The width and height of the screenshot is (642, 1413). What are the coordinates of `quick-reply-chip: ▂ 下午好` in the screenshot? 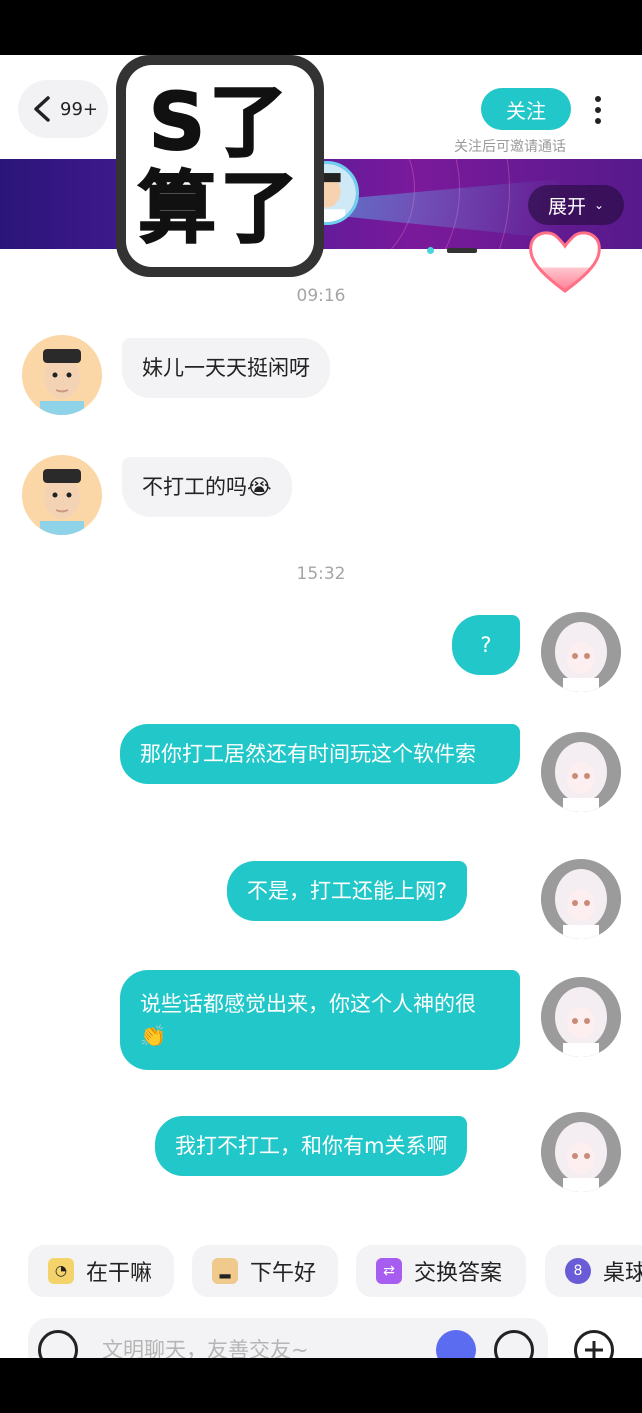 It's located at (265, 1271).